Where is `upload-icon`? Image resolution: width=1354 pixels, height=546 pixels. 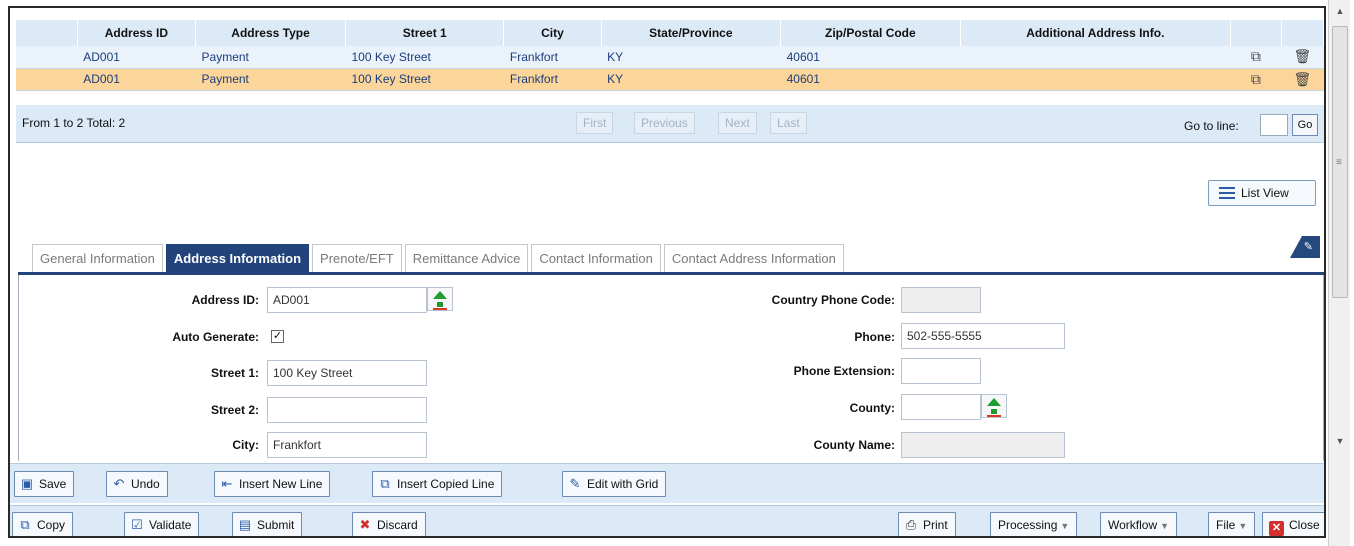
upload-icon is located at coordinates (440, 299).